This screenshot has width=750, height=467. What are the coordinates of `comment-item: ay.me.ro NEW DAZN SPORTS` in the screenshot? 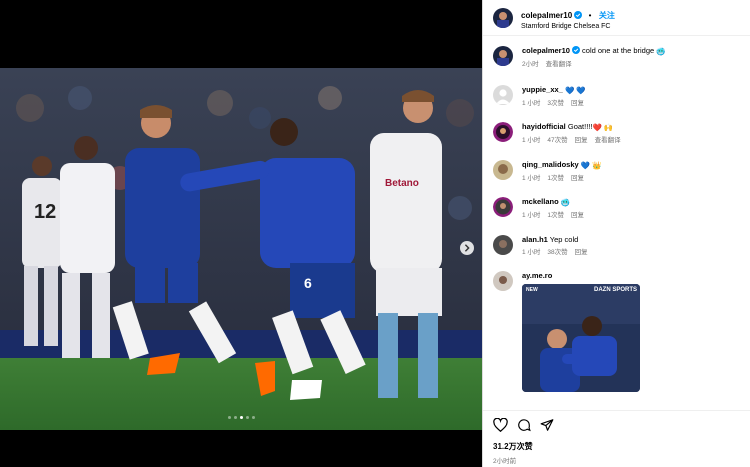 It's located at (617, 332).